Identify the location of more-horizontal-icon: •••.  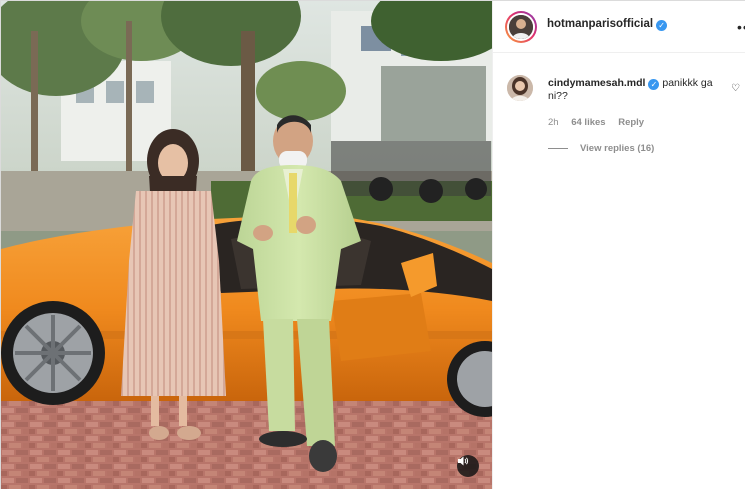
(741, 27).